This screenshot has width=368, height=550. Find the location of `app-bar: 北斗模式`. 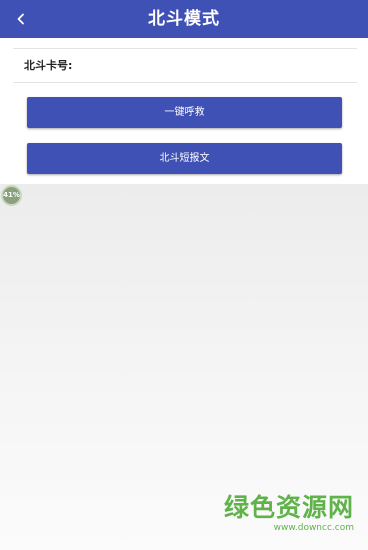

app-bar: 北斗模式 is located at coordinates (184, 19).